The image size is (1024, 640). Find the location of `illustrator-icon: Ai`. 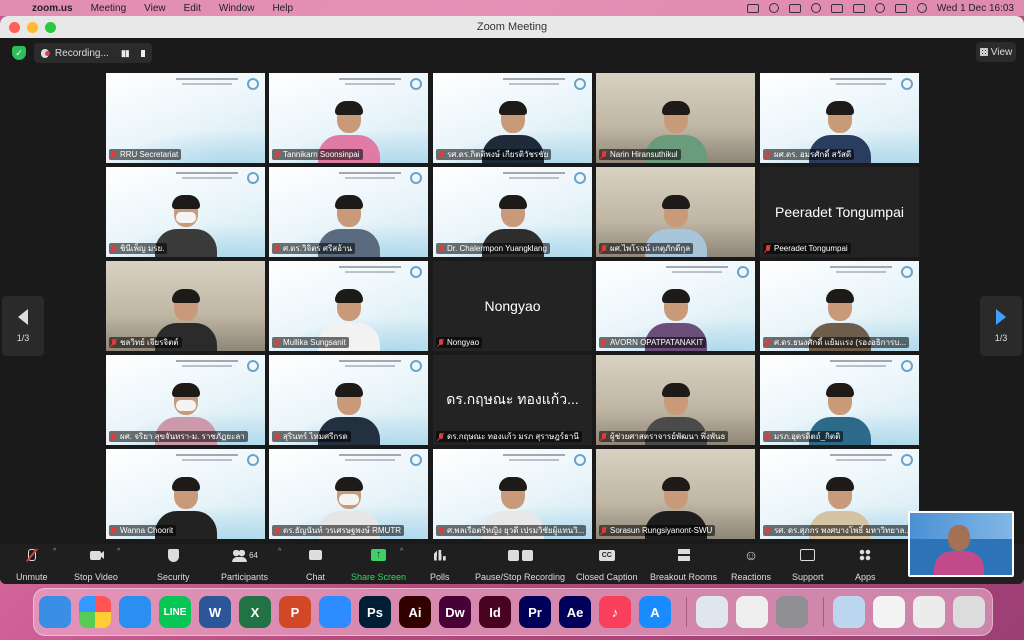

illustrator-icon: Ai is located at coordinates (415, 612).